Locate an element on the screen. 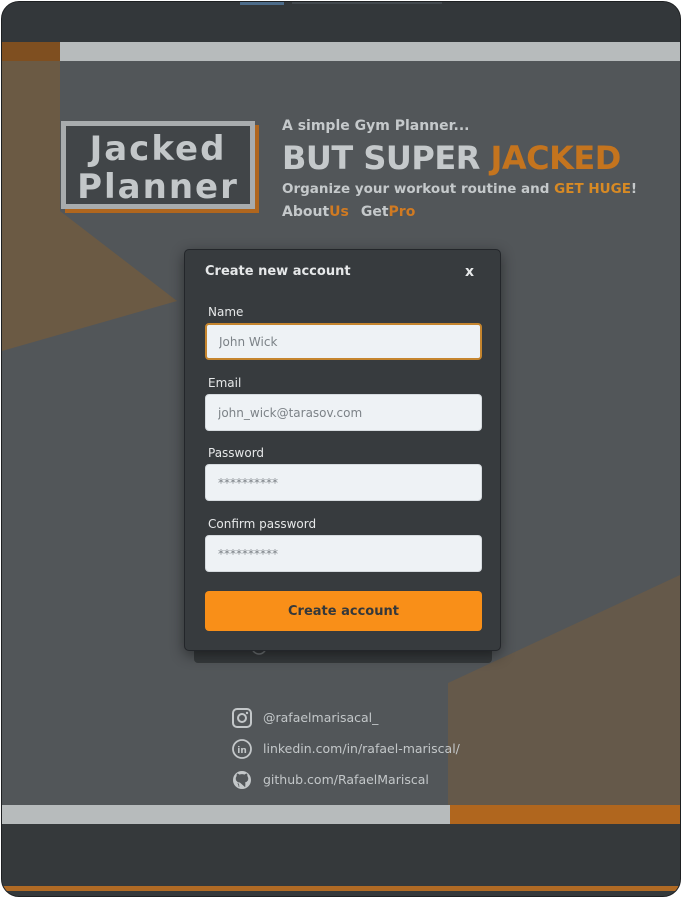 The width and height of the screenshot is (682, 898). password-label: Password is located at coordinates (236, 453).